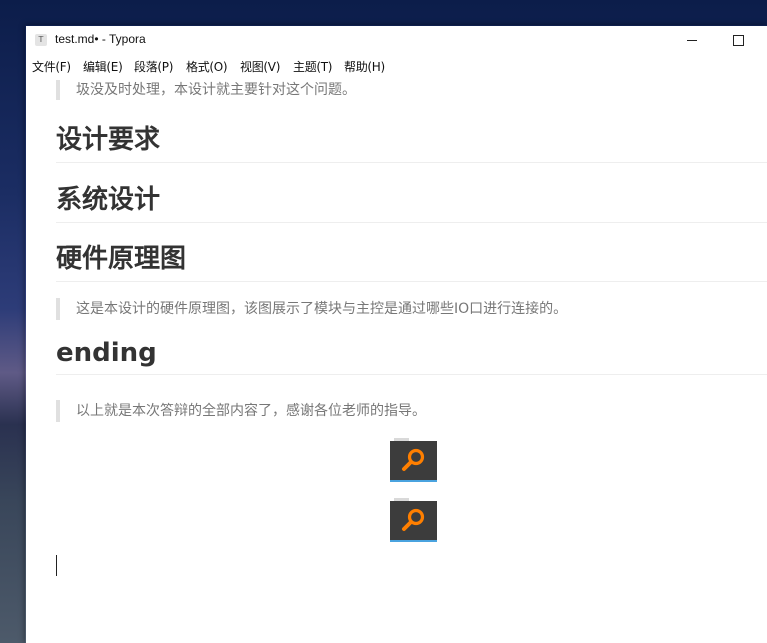 This screenshot has width=767, height=643. Describe the element at coordinates (411, 90) in the screenshot. I see `blockquote-intro: 圾没及时处理，本设计就主要针对这个问题。` at that location.